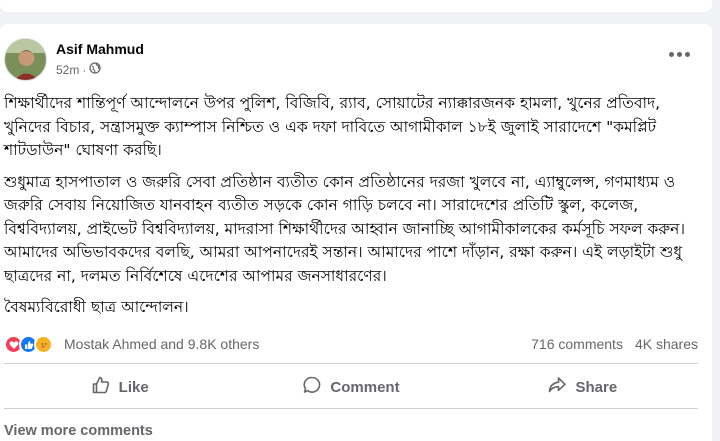 The width and height of the screenshot is (720, 441). I want to click on previous-post-edge, so click(356, 6).